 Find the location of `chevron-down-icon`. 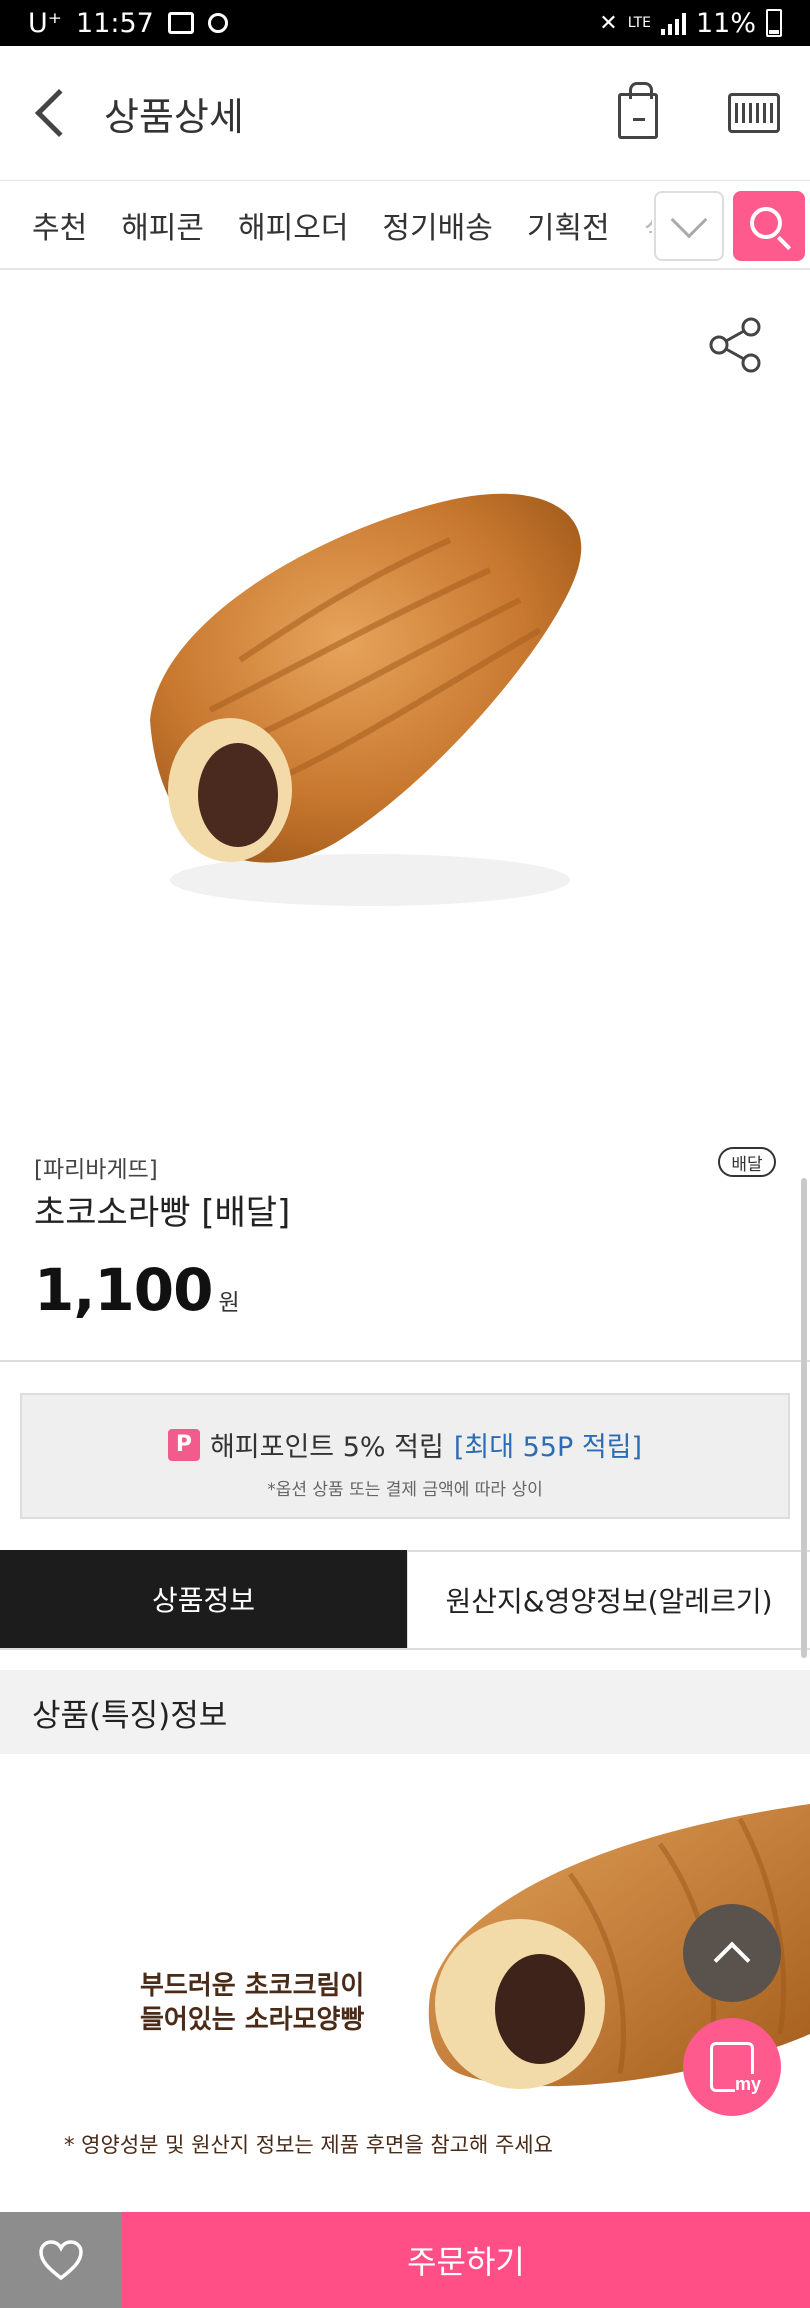

chevron-down-icon is located at coordinates (689, 220).